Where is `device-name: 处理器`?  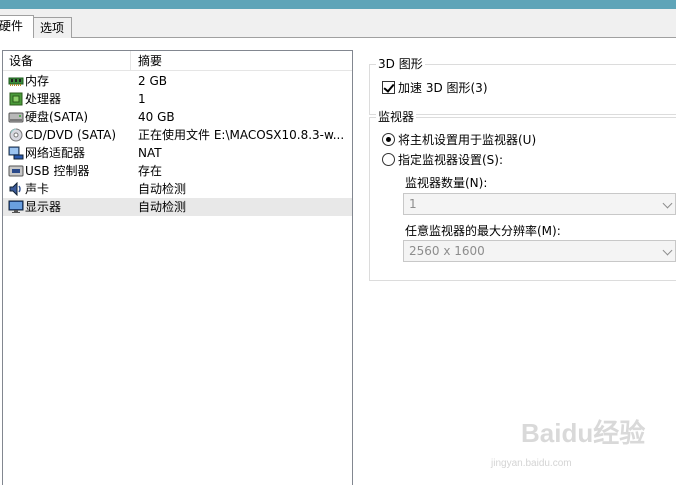
device-name: 处理器 is located at coordinates (43, 99).